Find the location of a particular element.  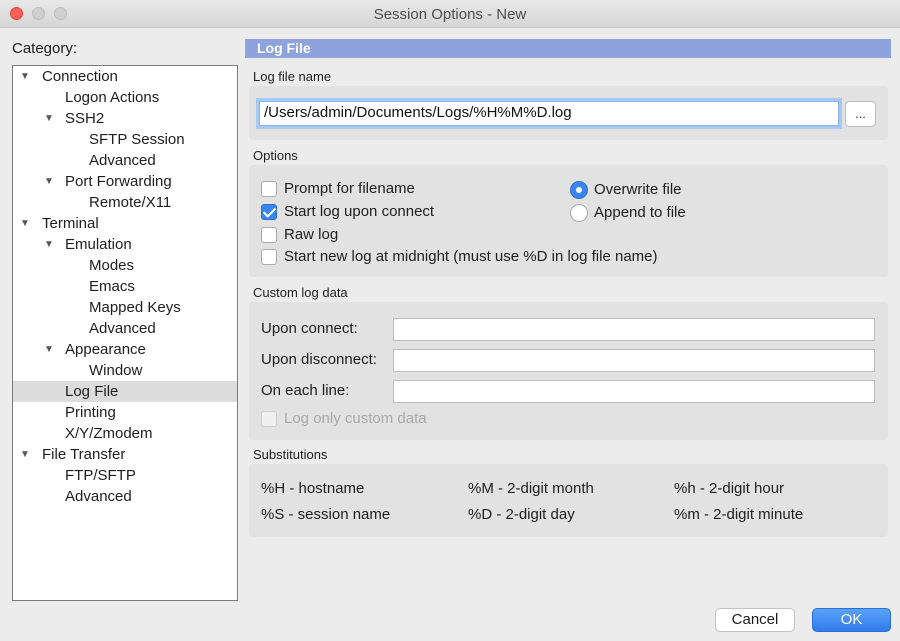

section-header: Log File is located at coordinates (568, 48).